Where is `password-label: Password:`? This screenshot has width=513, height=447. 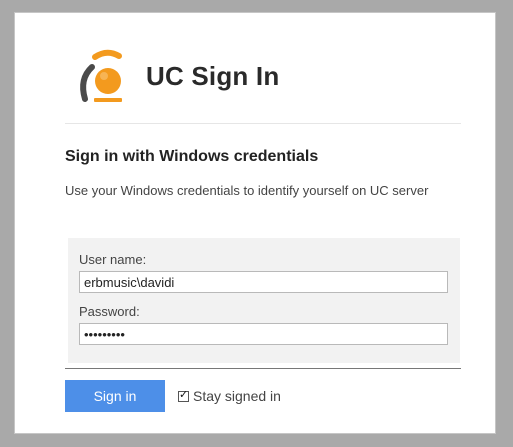 password-label: Password: is located at coordinates (109, 311).